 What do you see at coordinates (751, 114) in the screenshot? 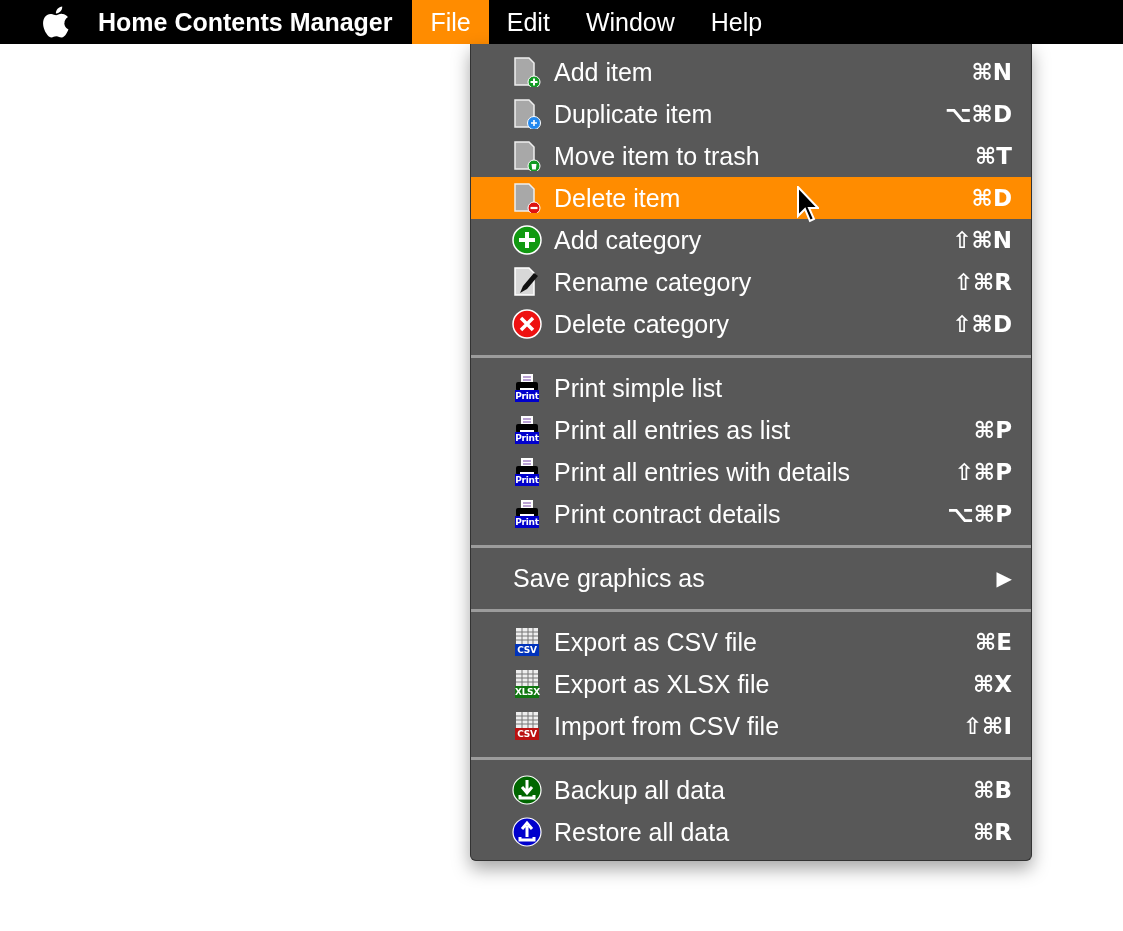
I see `menu-item: Duplicate item ⌥⌘D` at bounding box center [751, 114].